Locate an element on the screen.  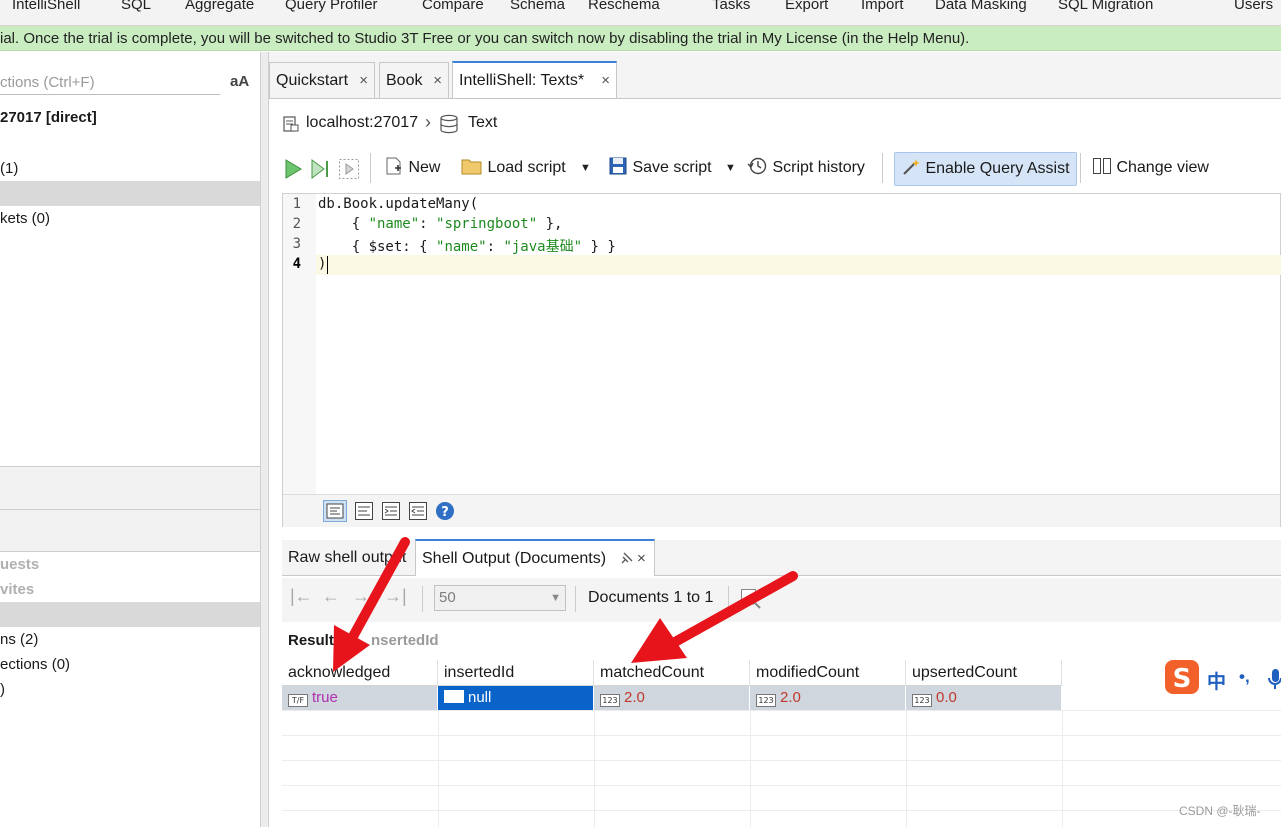
page-size-select: 50 ▼ is located at coordinates (500, 598).